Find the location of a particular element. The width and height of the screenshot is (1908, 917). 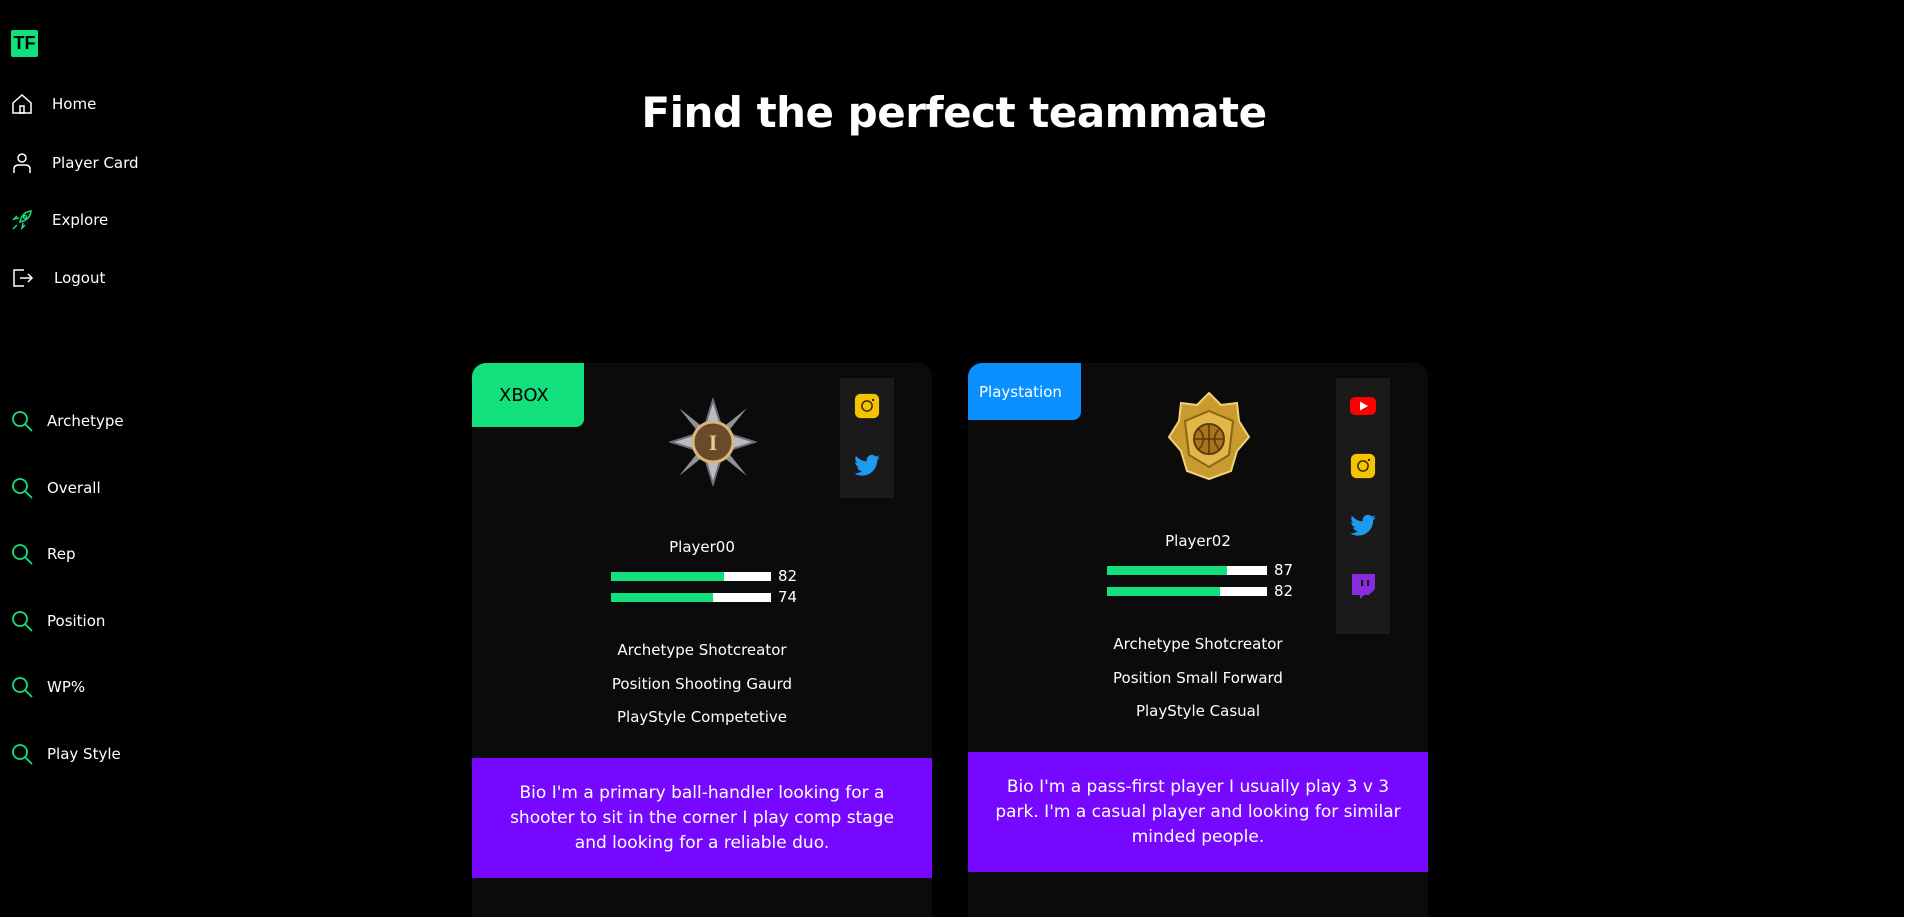

nav-label: Explore is located at coordinates (80, 220).